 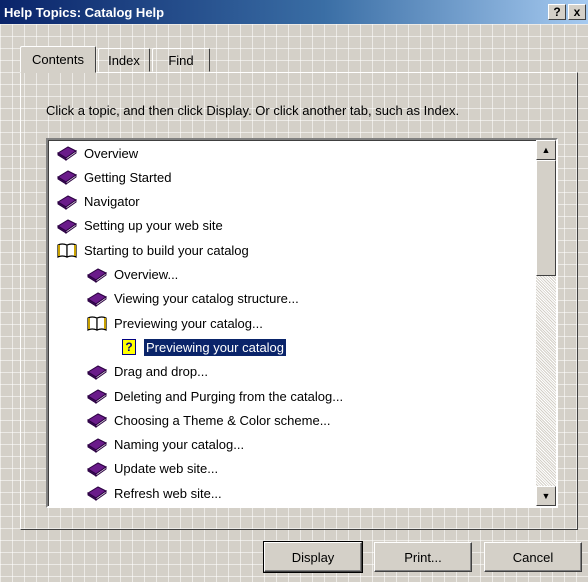 I want to click on arrow-up-icon: ▲, so click(x=546, y=150).